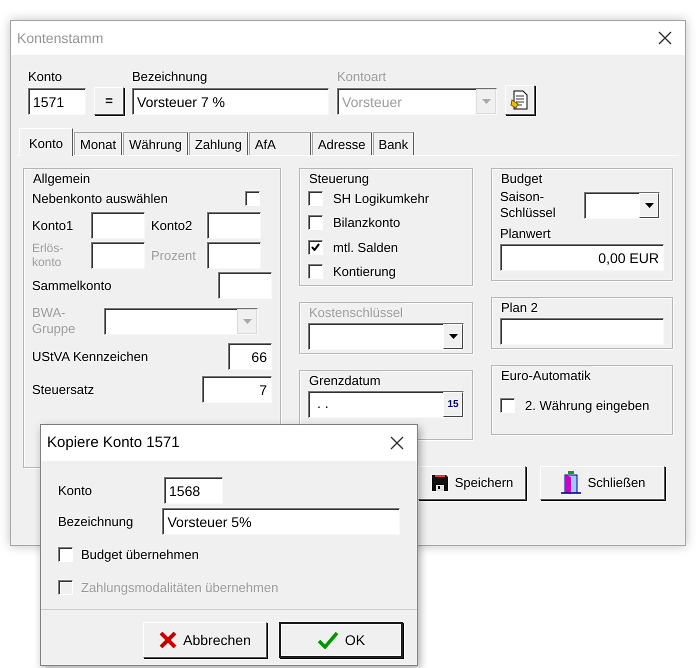 The image size is (700, 668). What do you see at coordinates (381, 199) in the screenshot?
I see `checkbox-label: SH Logikumkehr` at bounding box center [381, 199].